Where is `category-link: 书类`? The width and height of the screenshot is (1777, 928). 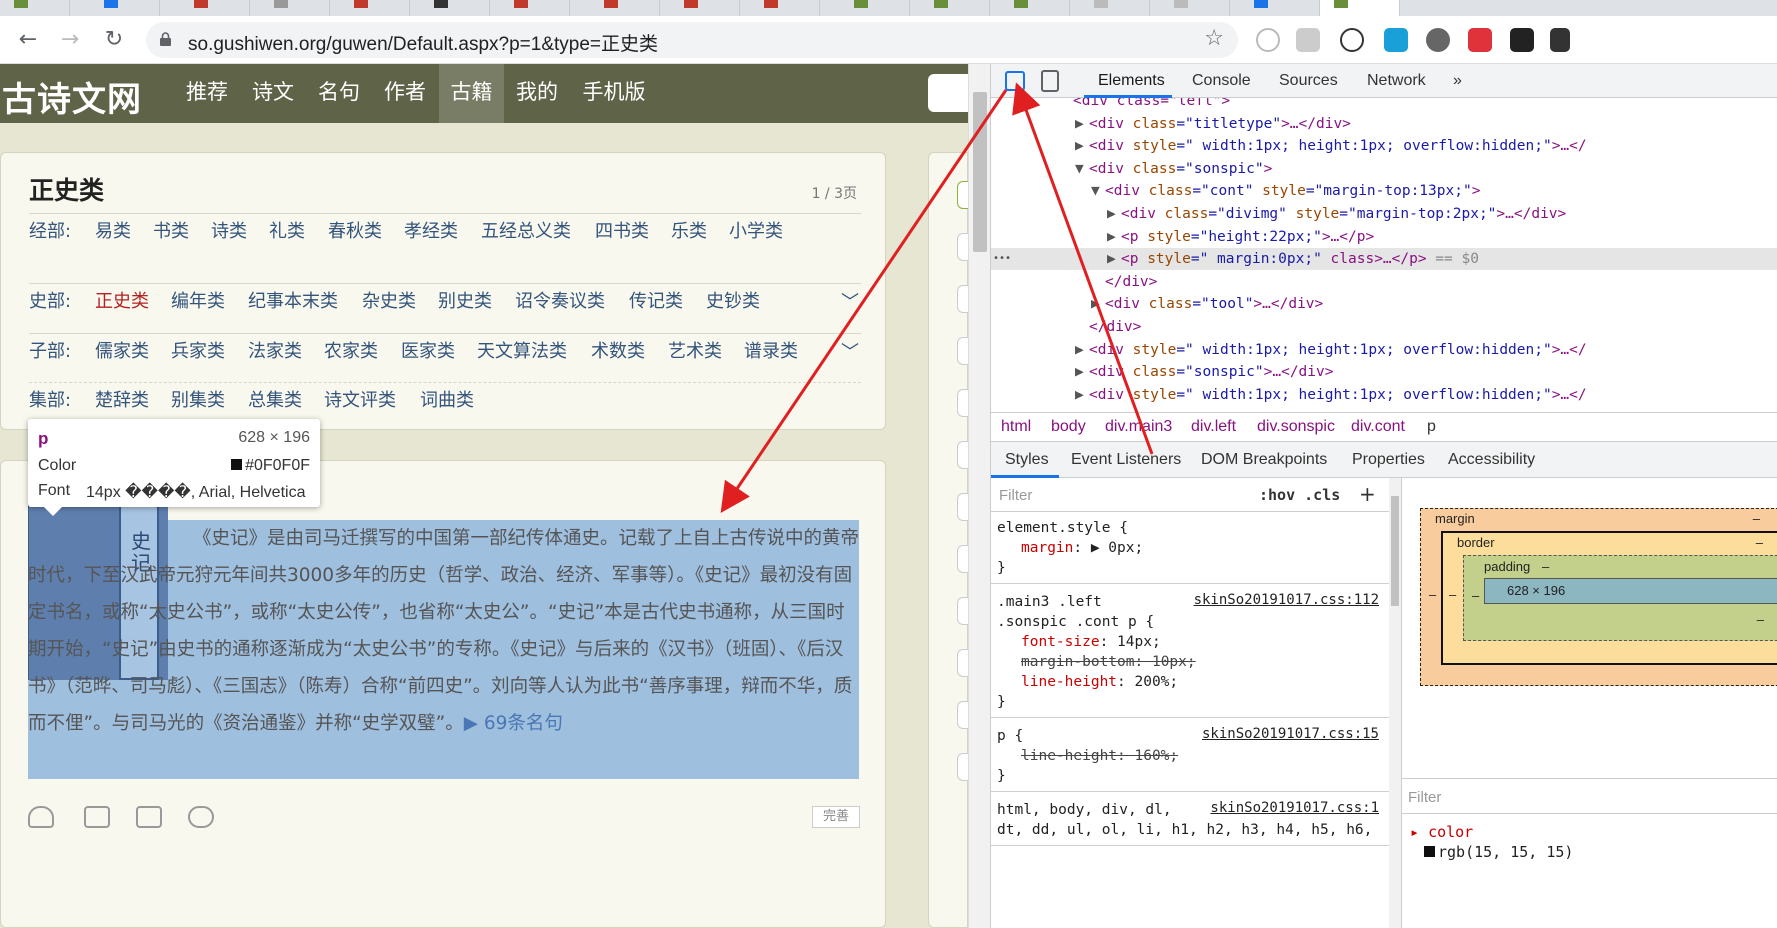
category-link: 书类 is located at coordinates (171, 232).